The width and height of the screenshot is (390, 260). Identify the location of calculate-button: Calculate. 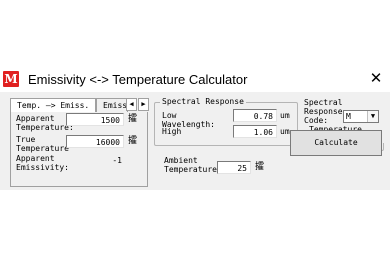
(336, 143).